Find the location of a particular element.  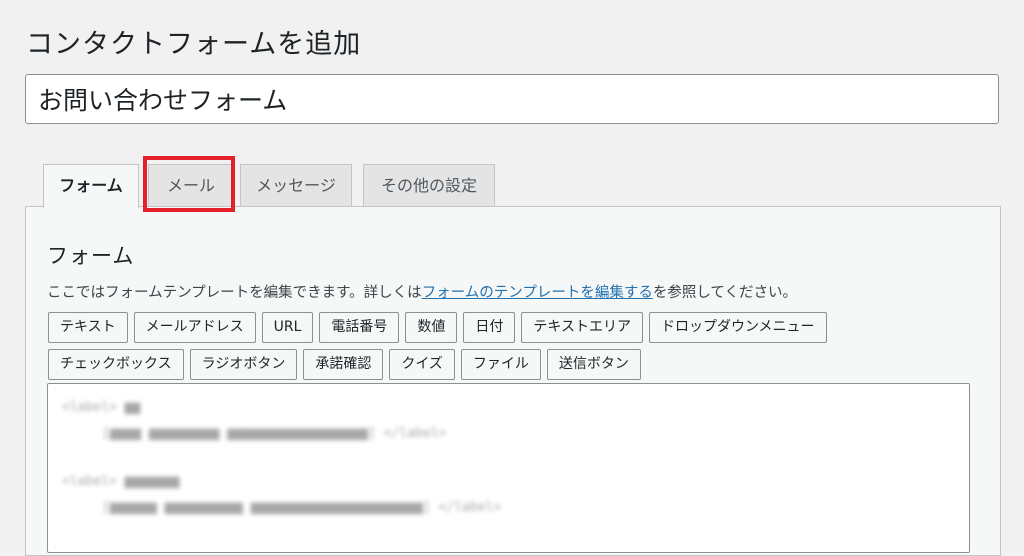

panel-heading: フォーム is located at coordinates (91, 256).